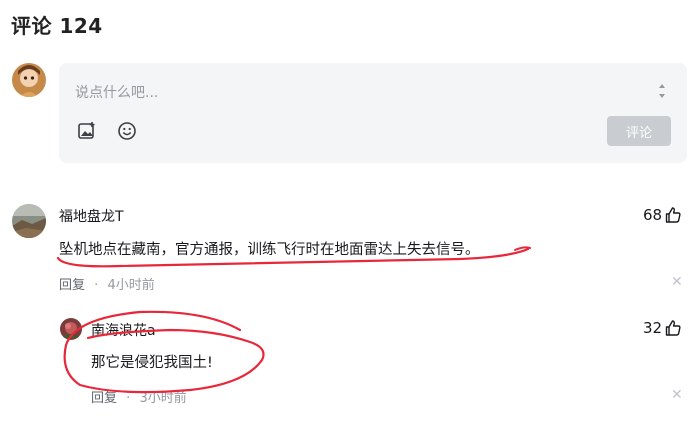  What do you see at coordinates (131, 285) in the screenshot?
I see `comment-timestamp: 4小时前` at bounding box center [131, 285].